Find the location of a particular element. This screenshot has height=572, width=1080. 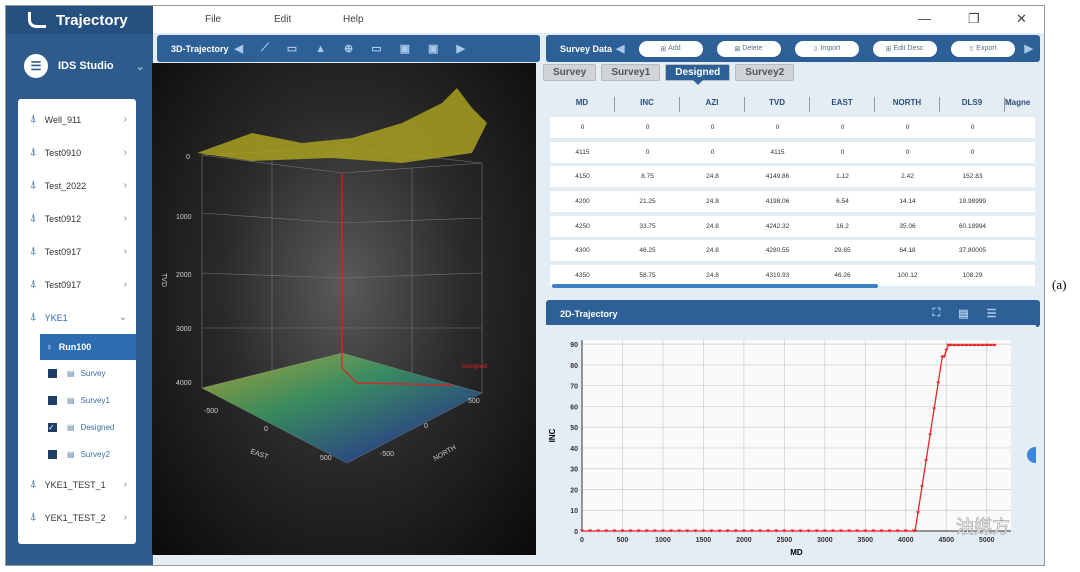

y-tick-label: 10 is located at coordinates (574, 511).